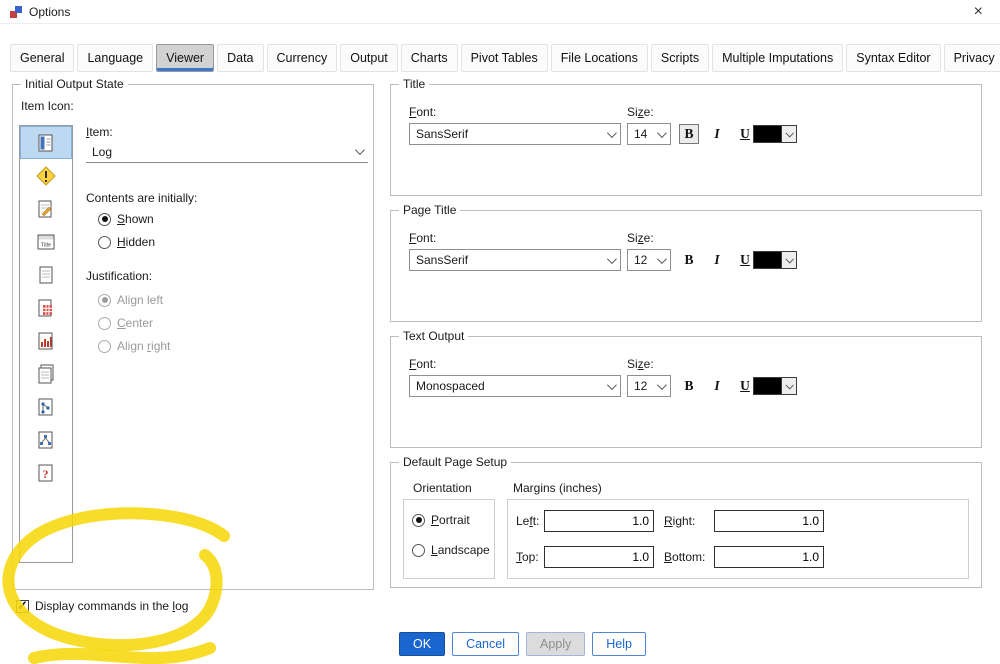  I want to click on tab-general: General, so click(42, 58).